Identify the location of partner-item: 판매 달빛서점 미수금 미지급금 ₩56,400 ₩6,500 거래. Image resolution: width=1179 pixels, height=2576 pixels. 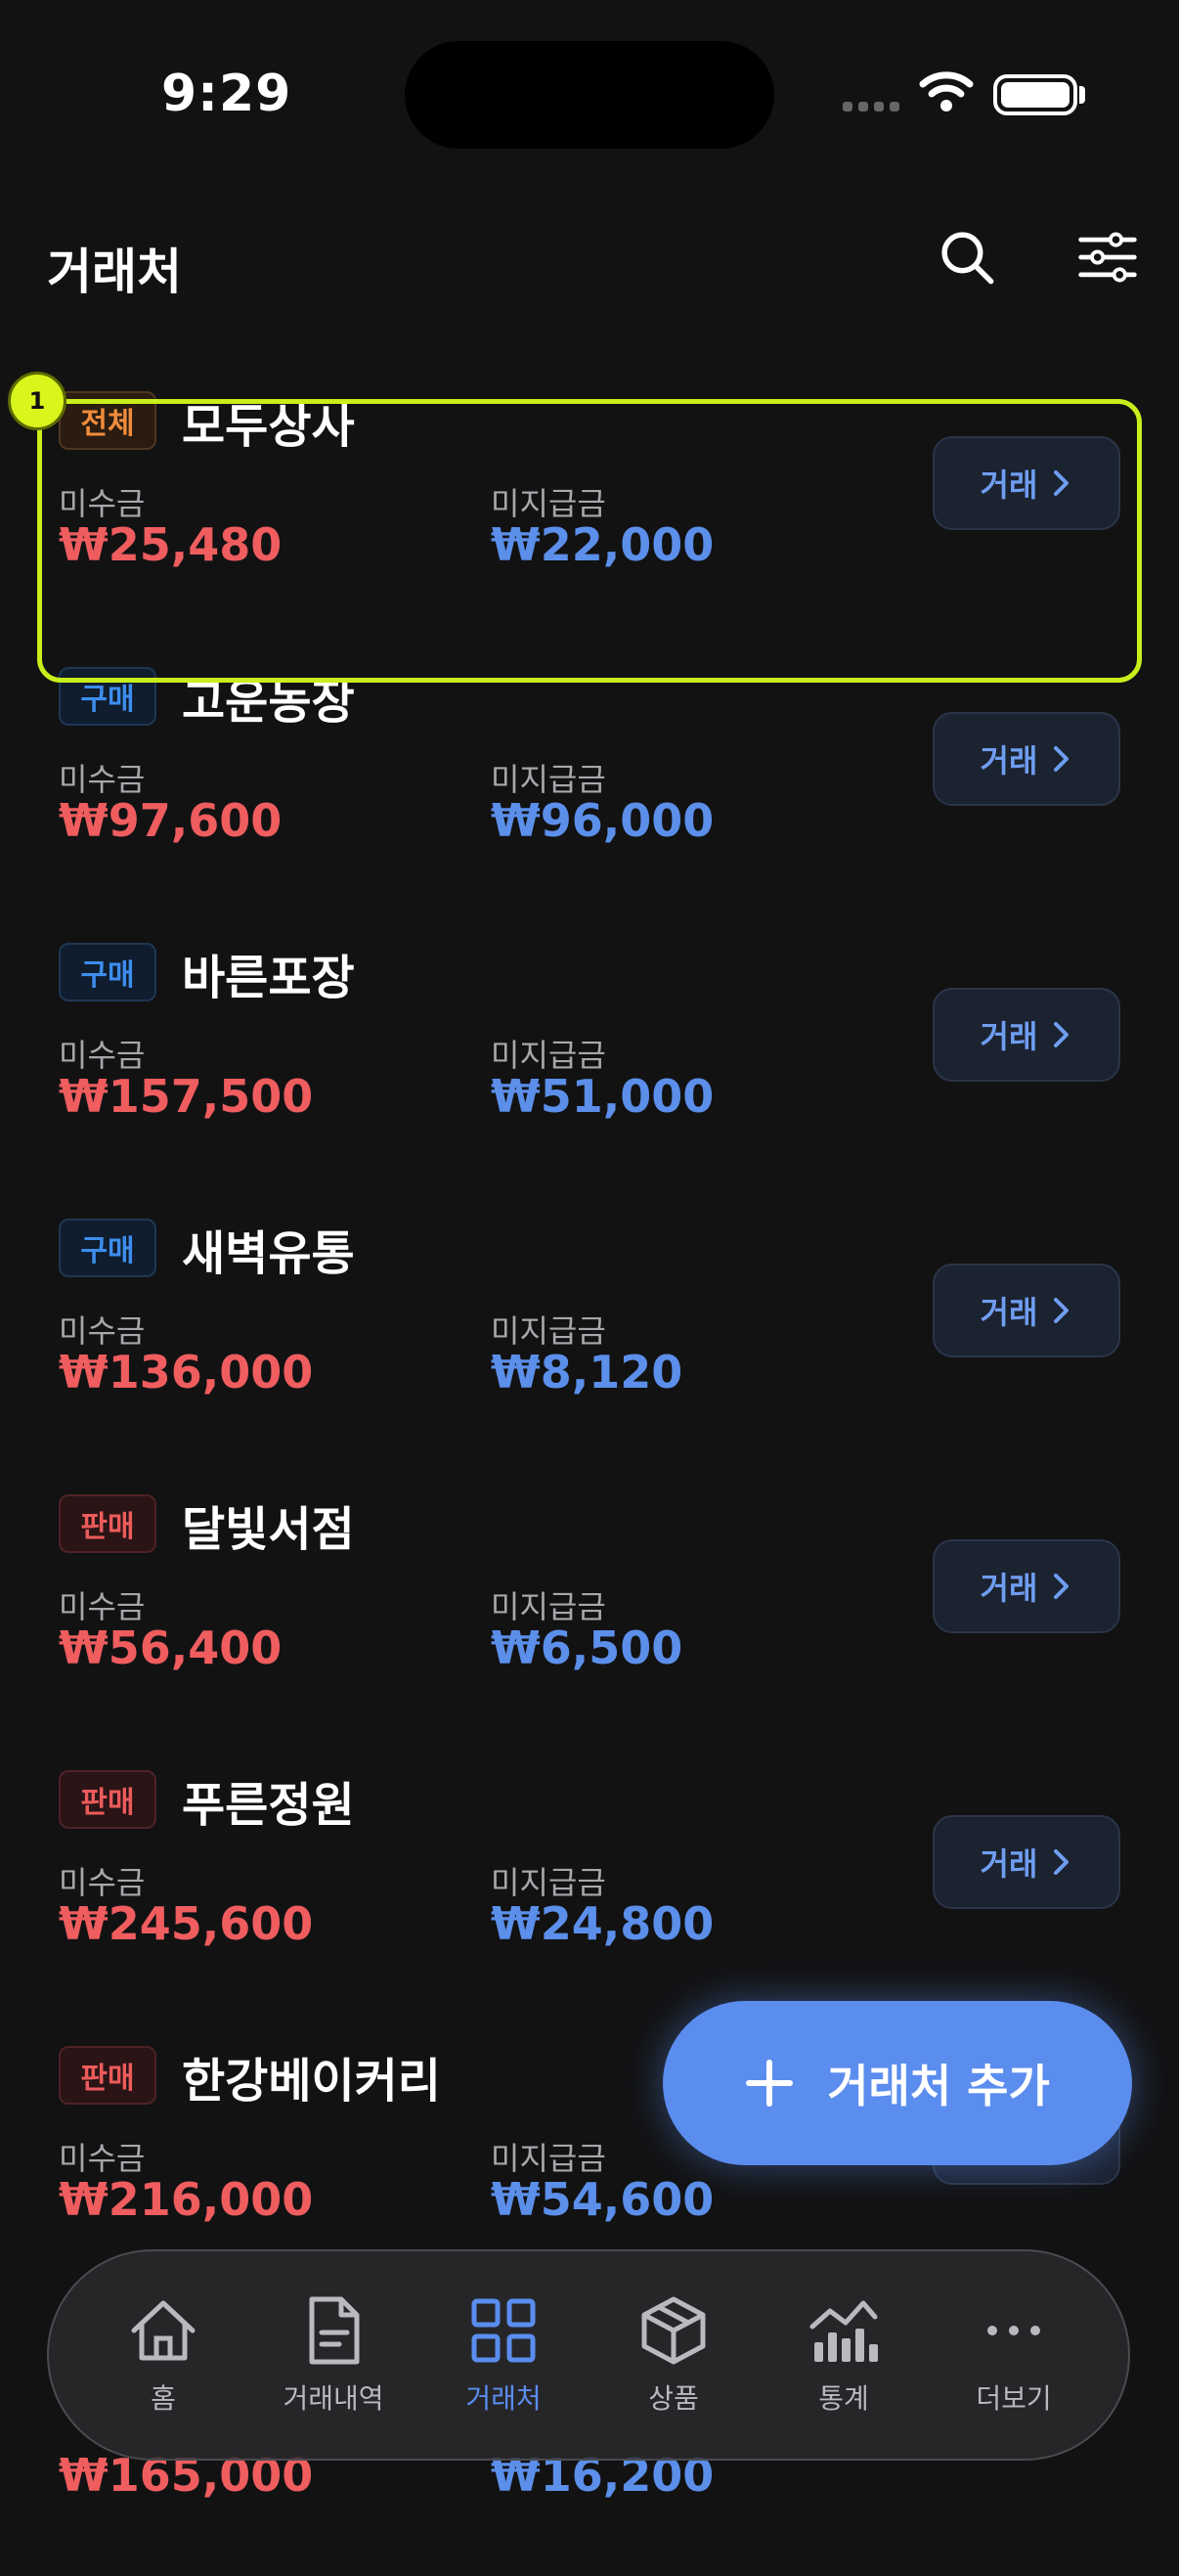
(589, 1611).